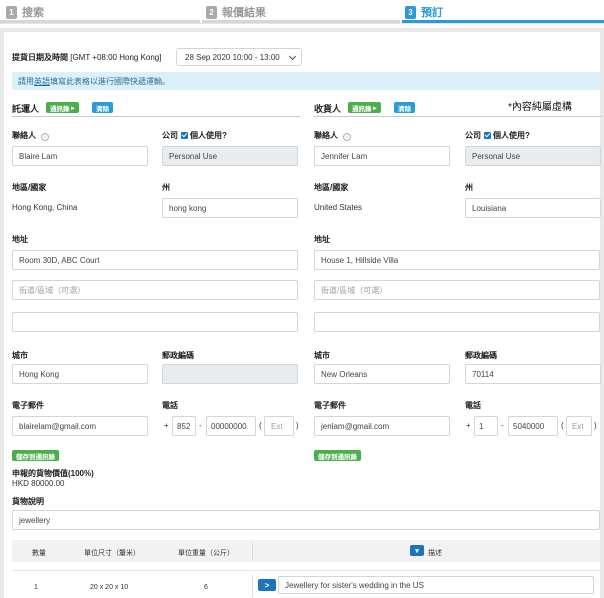 Image resolution: width=604 pixels, height=598 pixels. Describe the element at coordinates (328, 109) in the screenshot. I see `receiver-title: 收貨人` at that location.